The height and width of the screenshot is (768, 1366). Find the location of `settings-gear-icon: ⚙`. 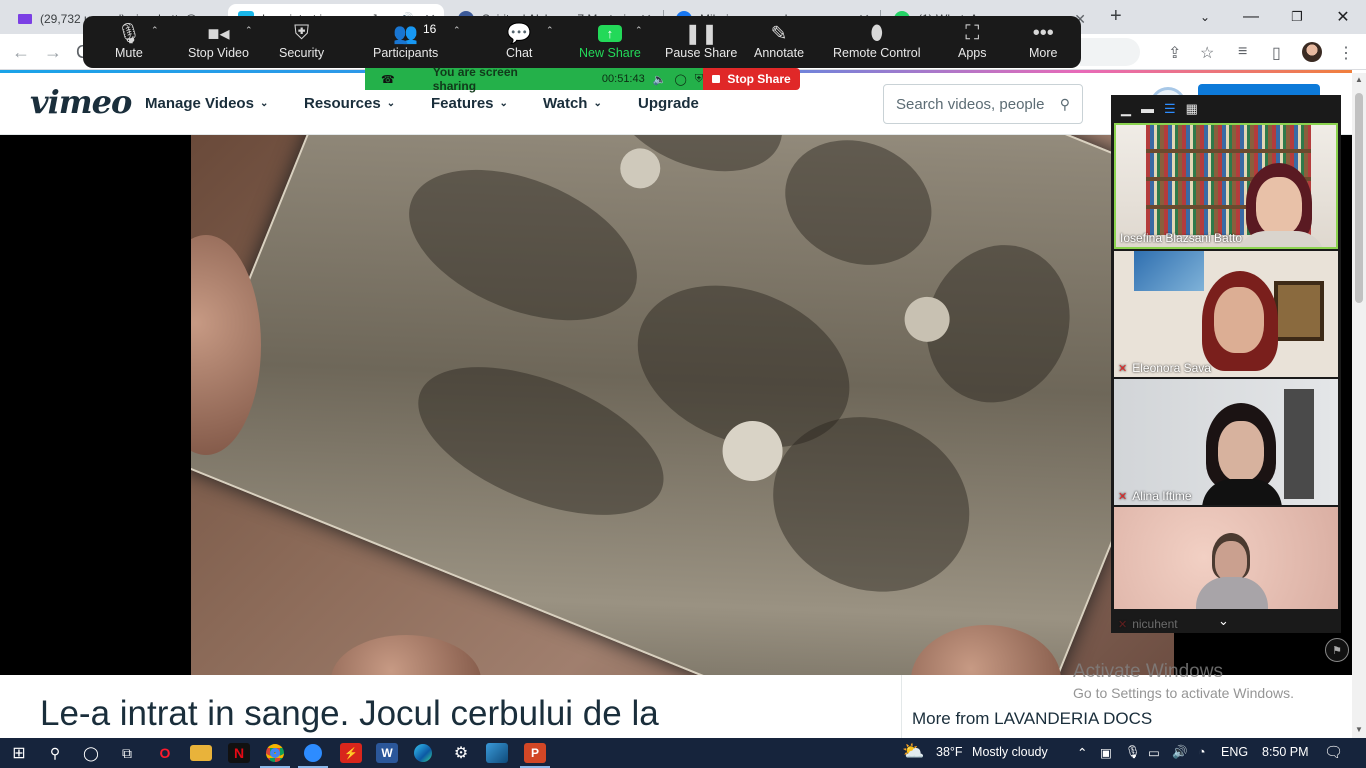

settings-gear-icon: ⚙ is located at coordinates (461, 753).